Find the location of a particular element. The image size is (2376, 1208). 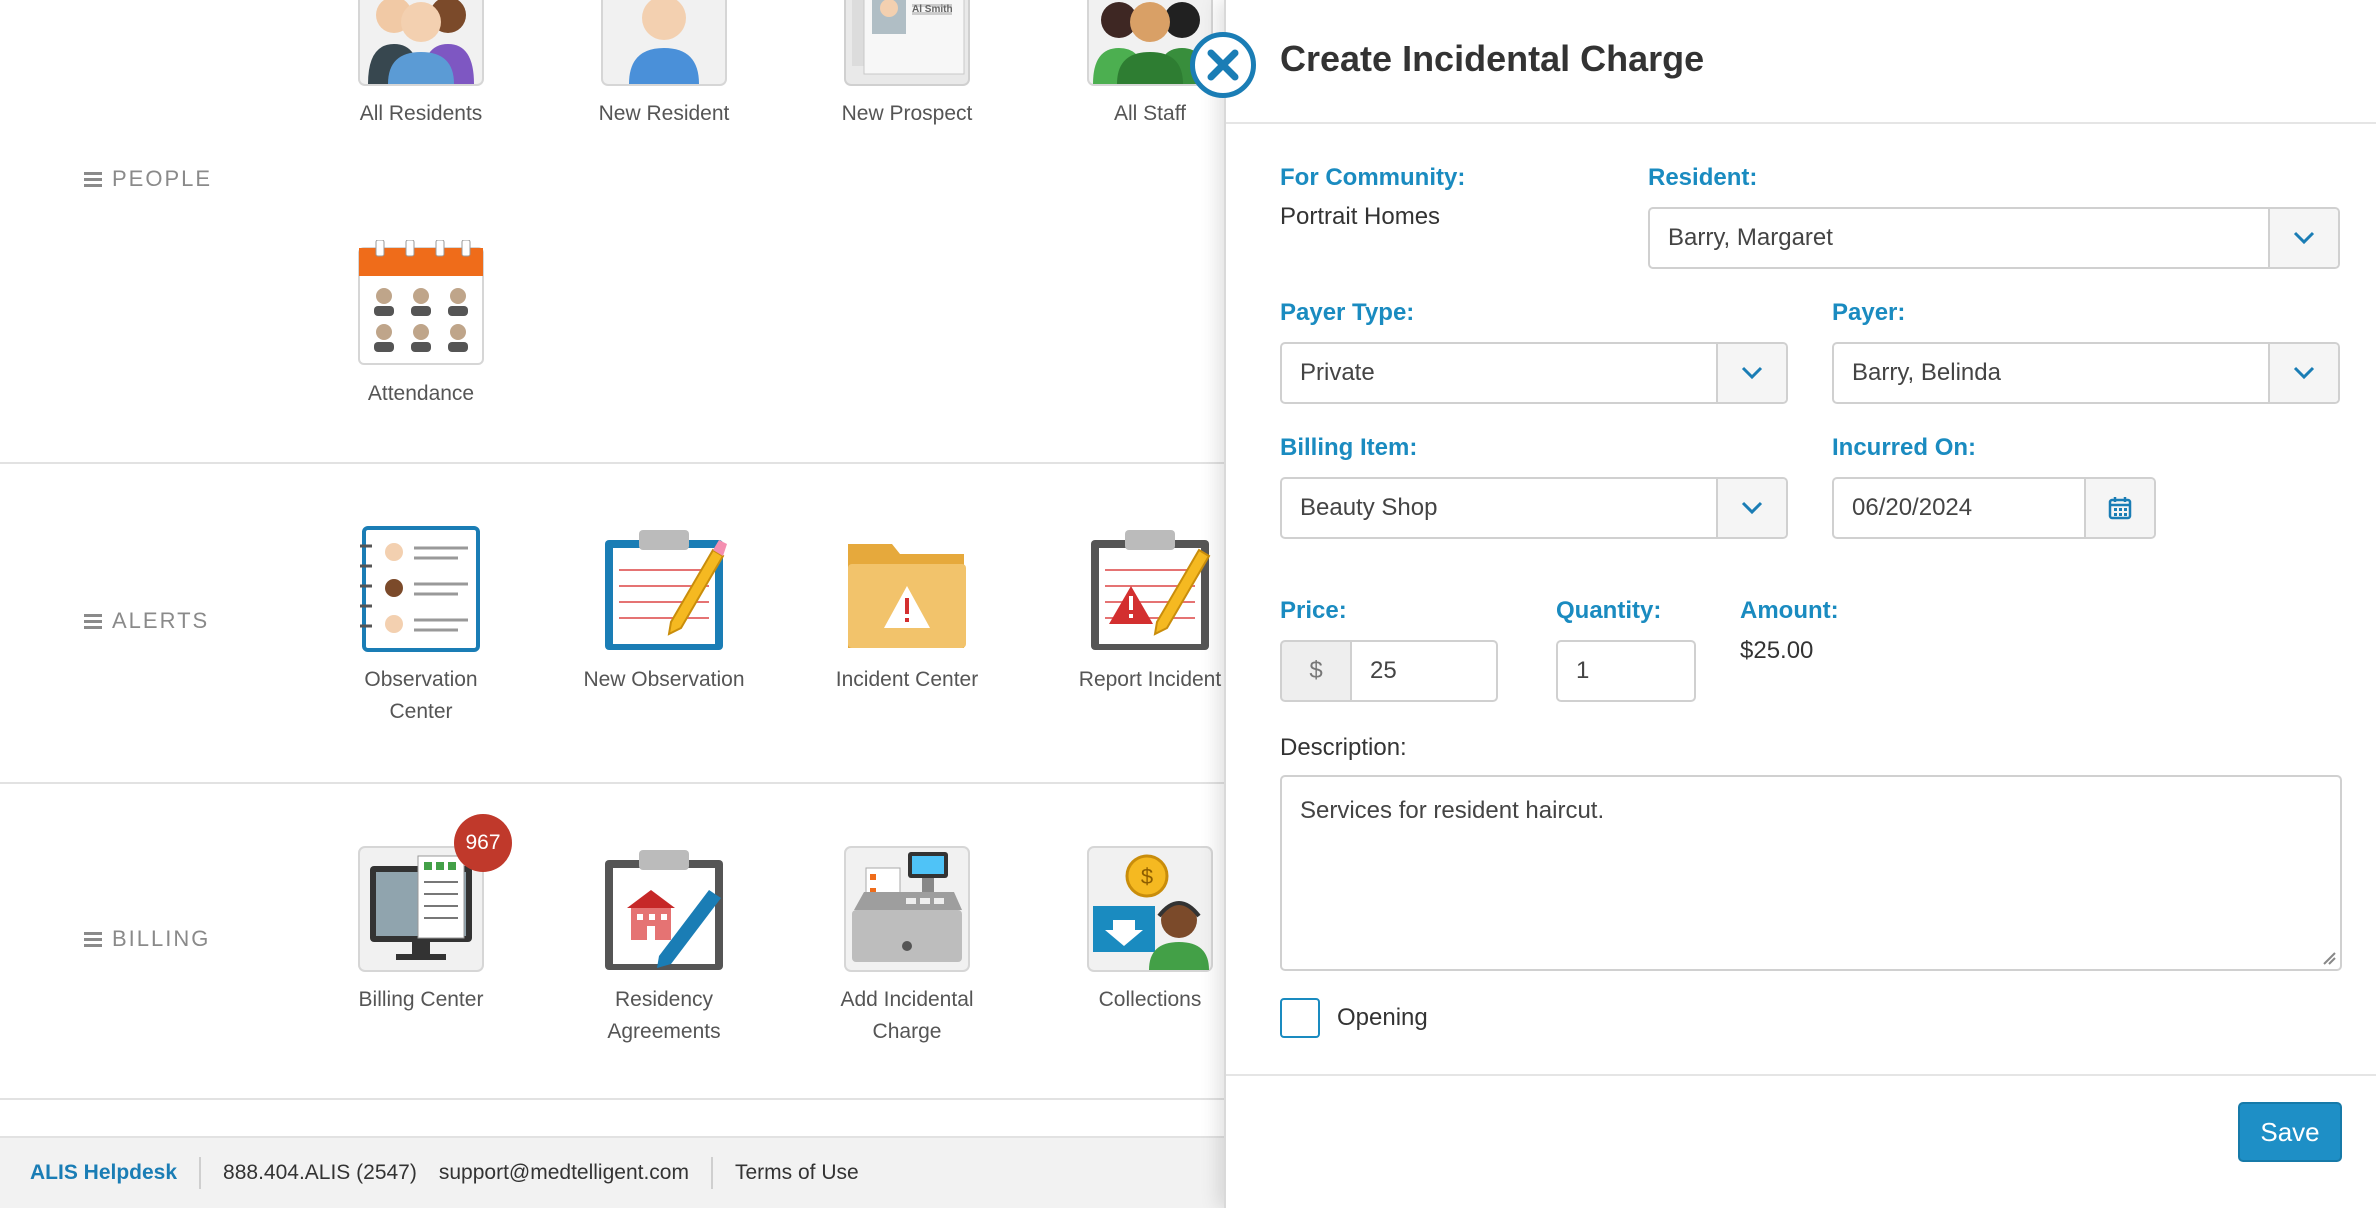

quantity-label: Quantity: is located at coordinates (1609, 610).